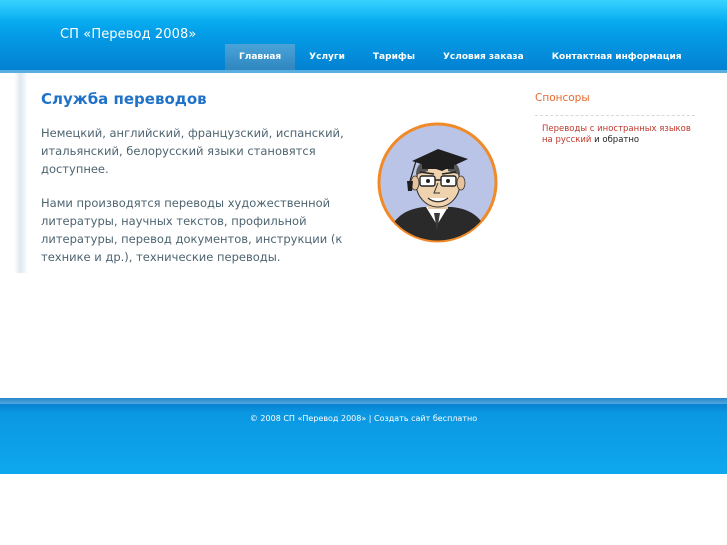 The image size is (727, 545). Describe the element at coordinates (260, 57) in the screenshot. I see `nav-item-home: Главная` at that location.